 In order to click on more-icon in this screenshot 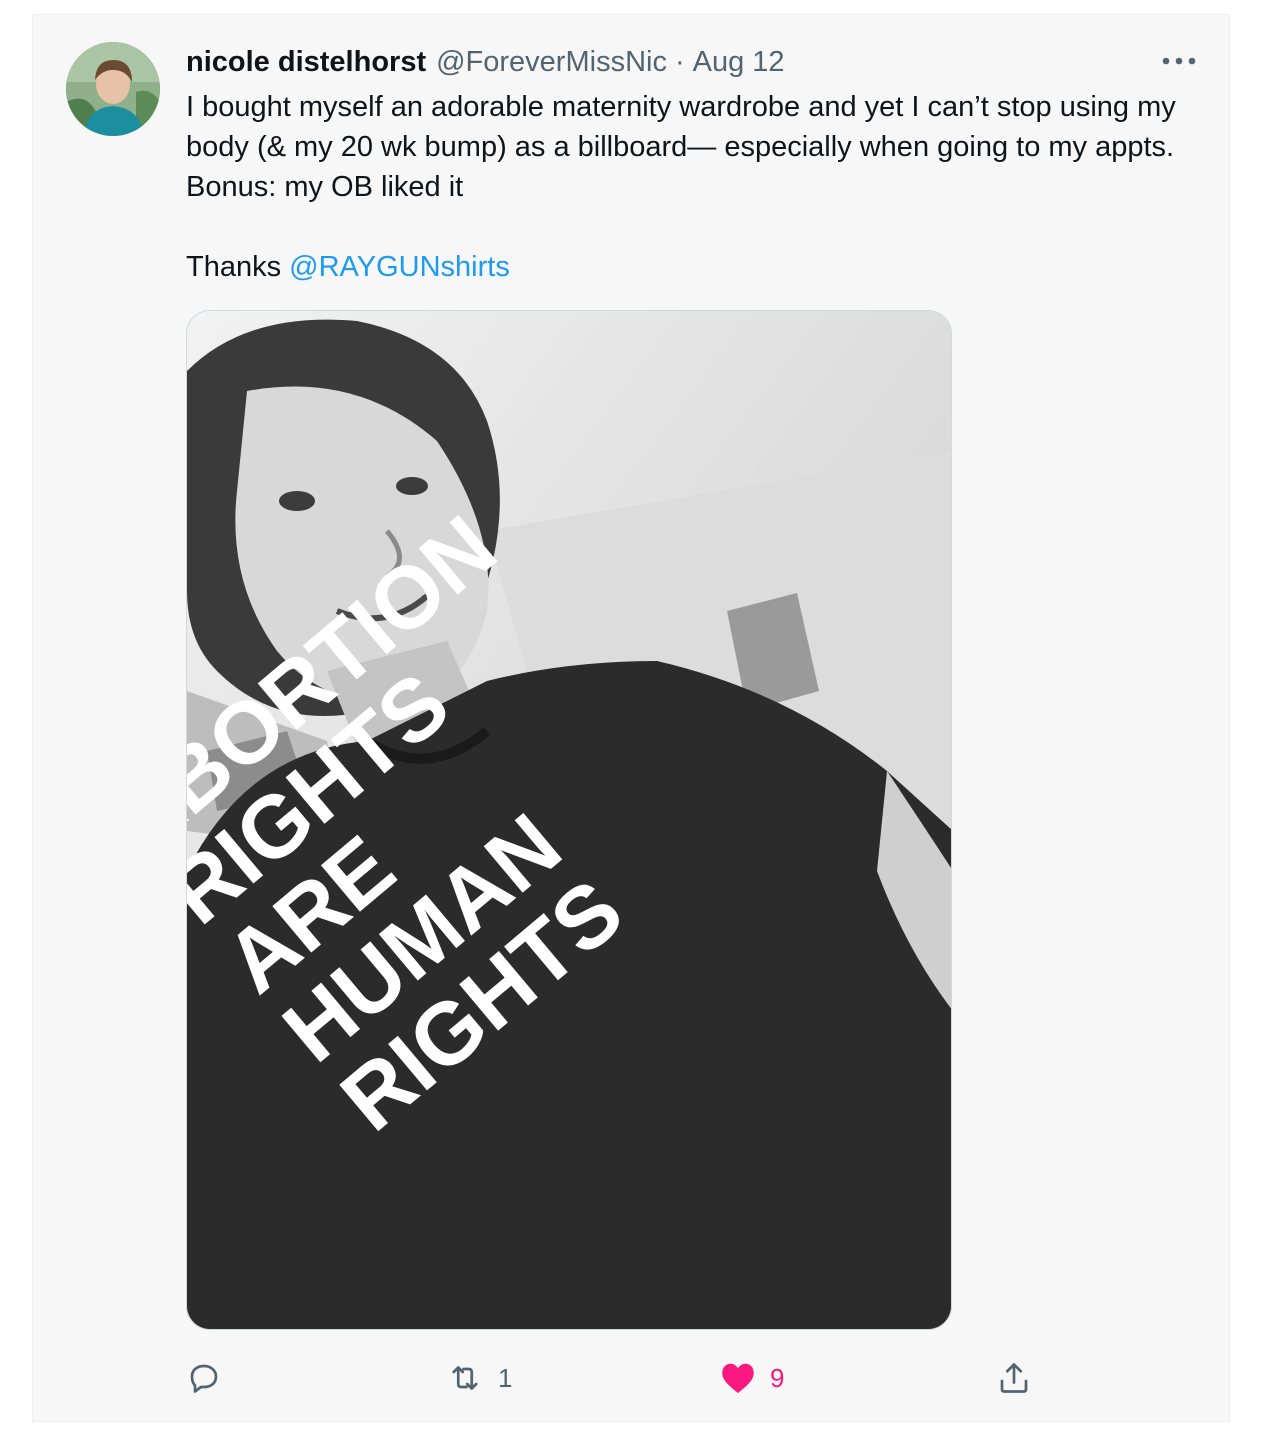, I will do `click(1179, 61)`.